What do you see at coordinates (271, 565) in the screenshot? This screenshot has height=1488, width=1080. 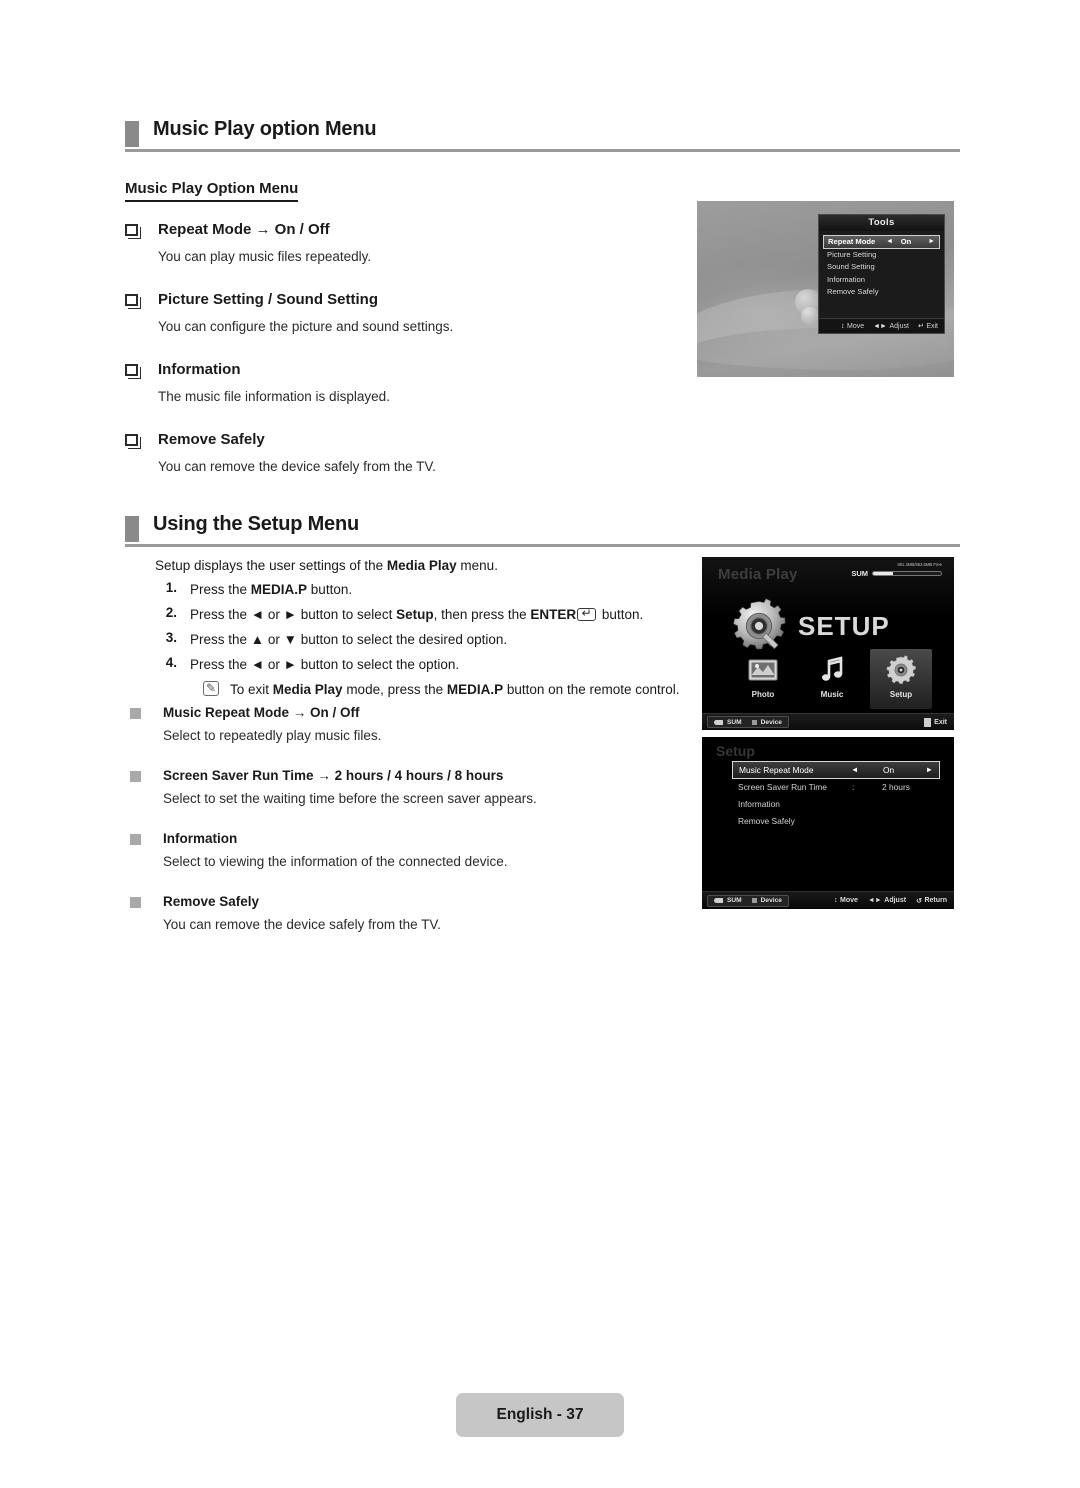 I see `intro-pre: Setup displays the user settings of the` at bounding box center [271, 565].